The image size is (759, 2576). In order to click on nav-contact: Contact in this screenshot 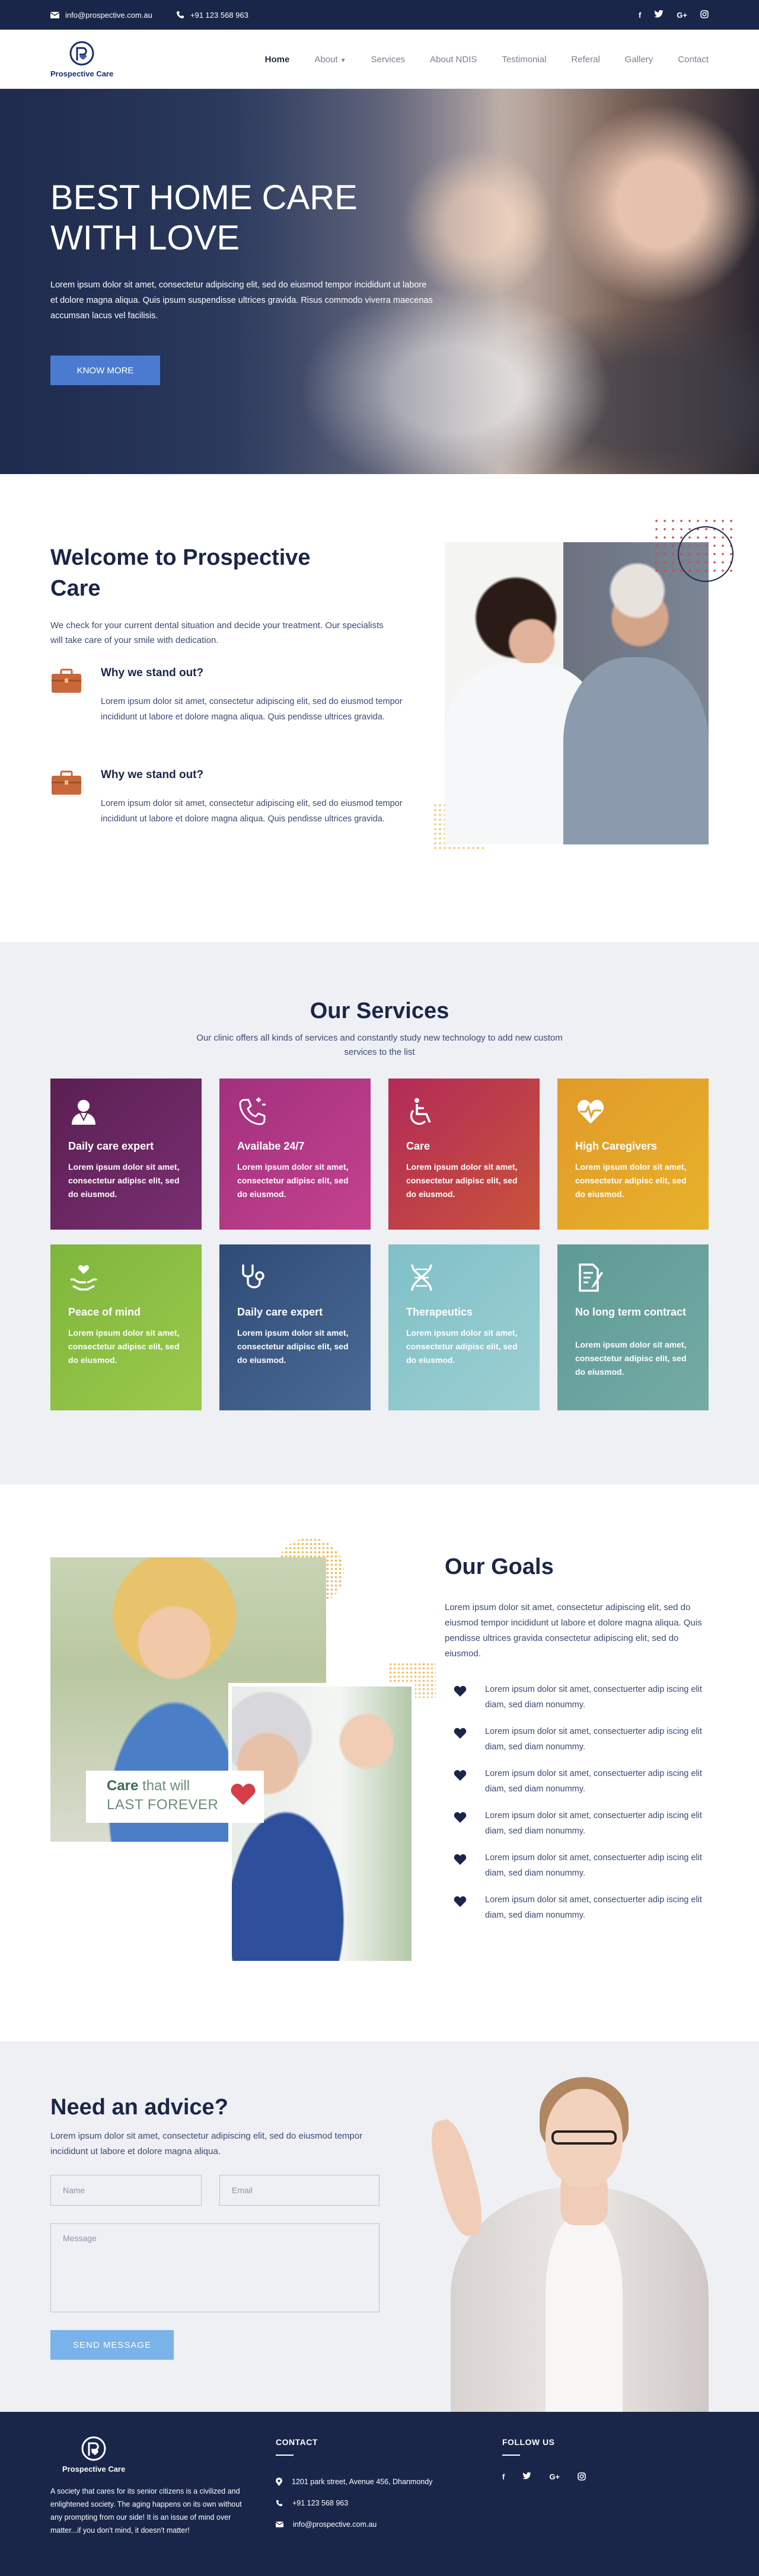, I will do `click(693, 60)`.